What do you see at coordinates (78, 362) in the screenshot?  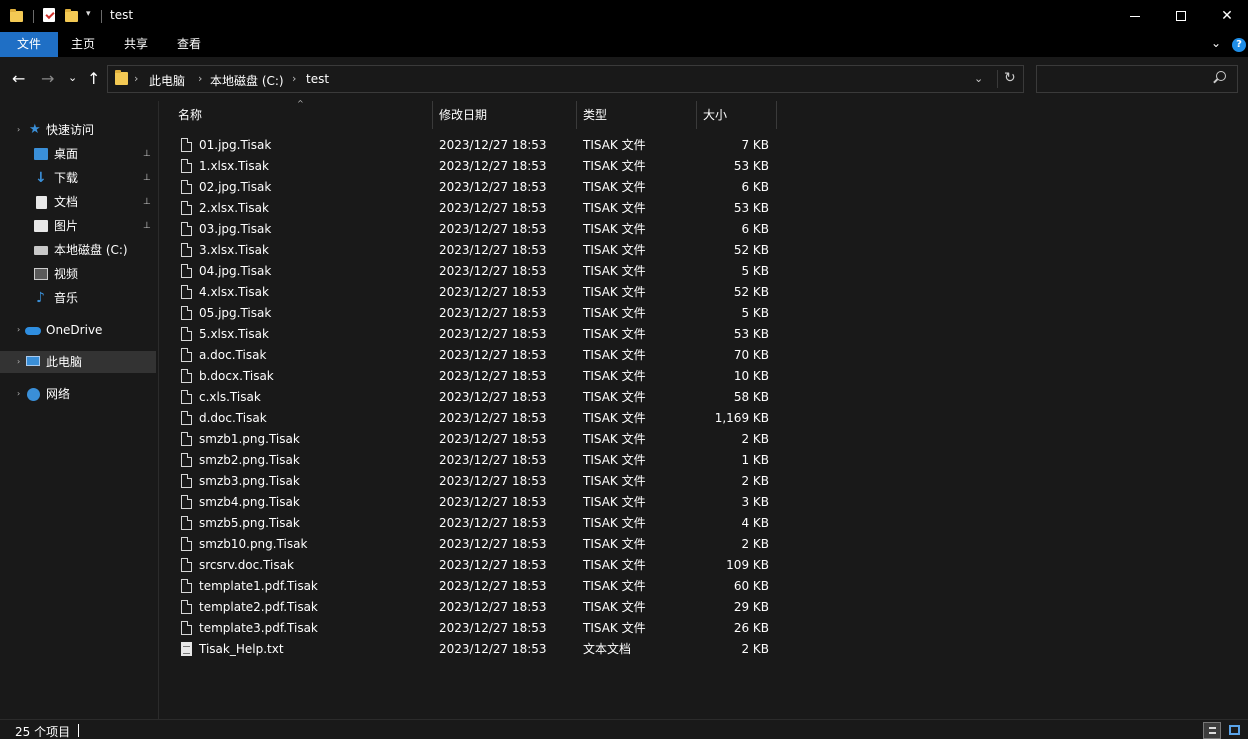 I see `sidebar-item-this-pc: › 此电脑` at bounding box center [78, 362].